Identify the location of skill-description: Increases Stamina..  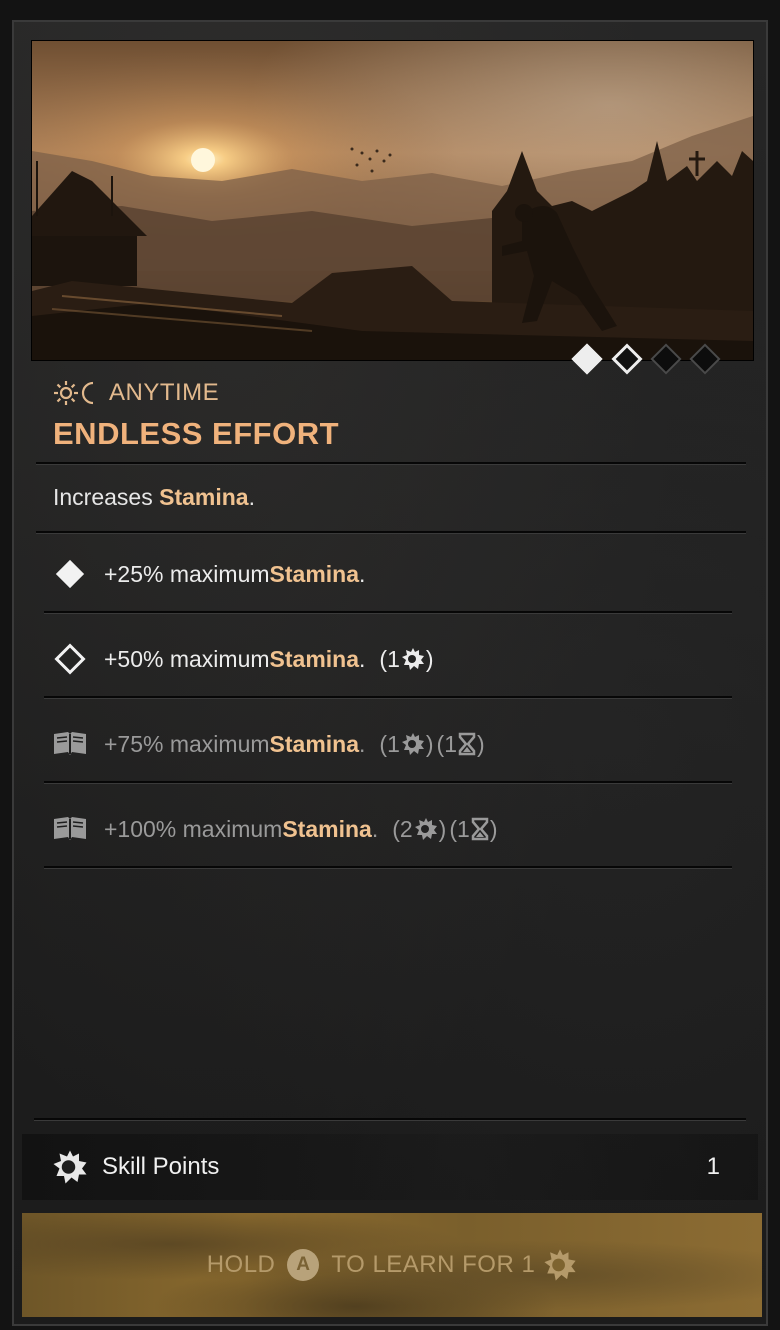
(154, 497).